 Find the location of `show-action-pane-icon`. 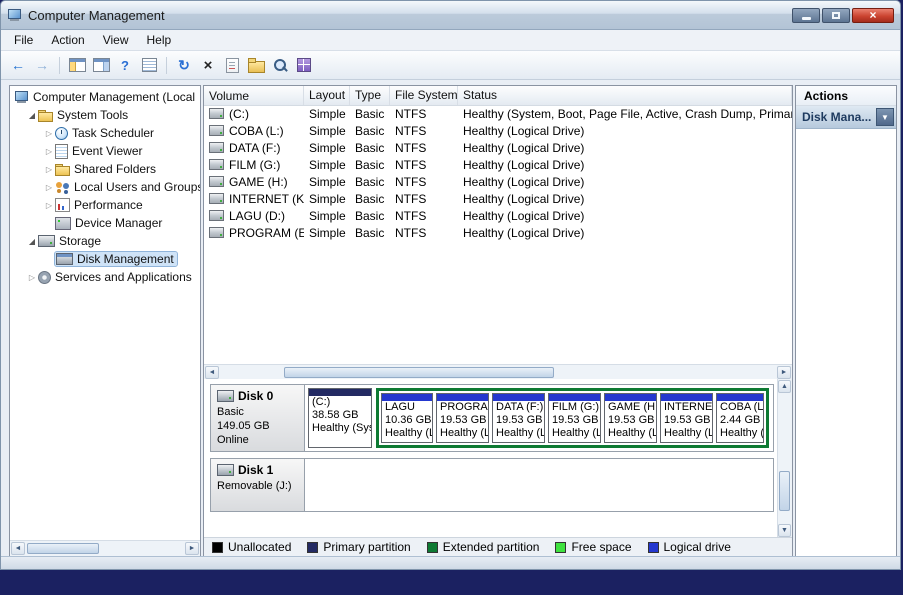

show-action-pane-icon is located at coordinates (101, 65).